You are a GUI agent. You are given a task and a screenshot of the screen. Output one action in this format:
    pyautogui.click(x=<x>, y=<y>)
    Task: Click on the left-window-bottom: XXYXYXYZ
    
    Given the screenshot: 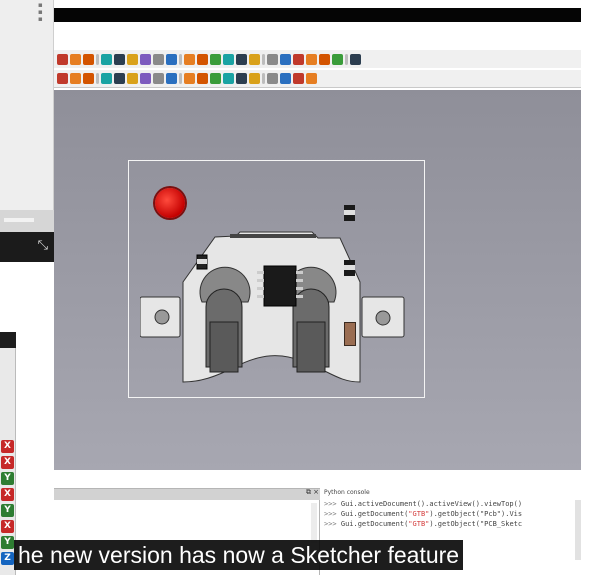 What is the action you would take?
    pyautogui.click(x=8, y=453)
    